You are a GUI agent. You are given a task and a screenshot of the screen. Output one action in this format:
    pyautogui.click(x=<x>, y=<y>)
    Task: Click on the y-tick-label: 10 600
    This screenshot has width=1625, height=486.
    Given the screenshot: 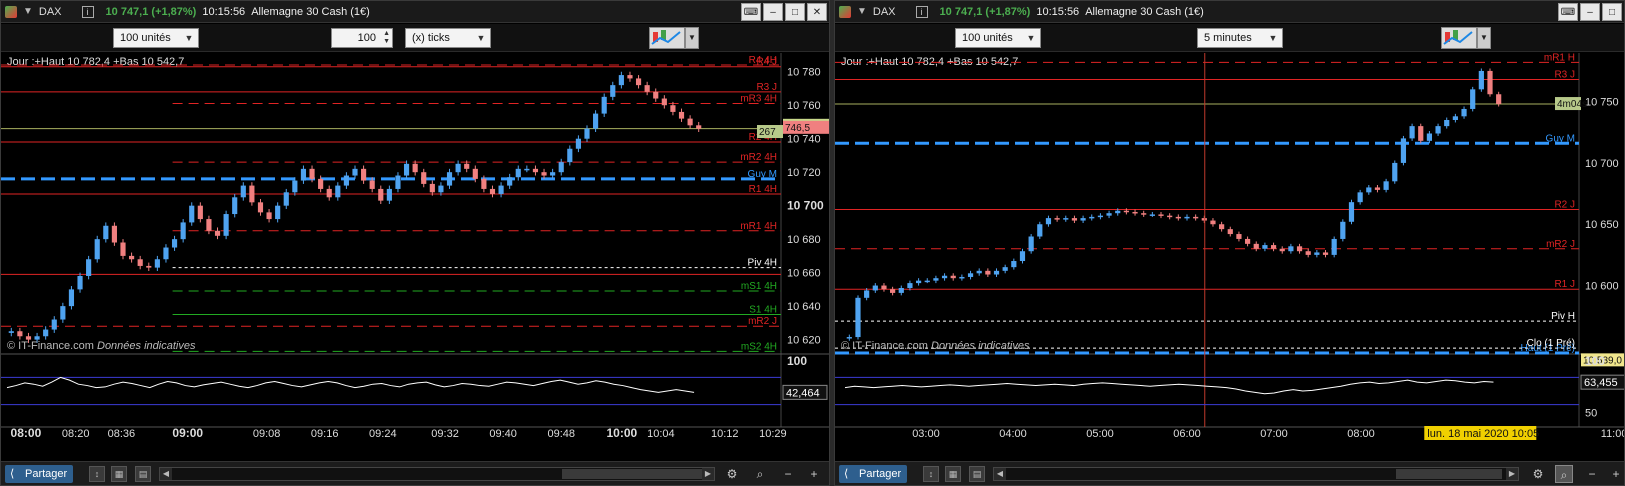 What is the action you would take?
    pyautogui.click(x=1602, y=287)
    